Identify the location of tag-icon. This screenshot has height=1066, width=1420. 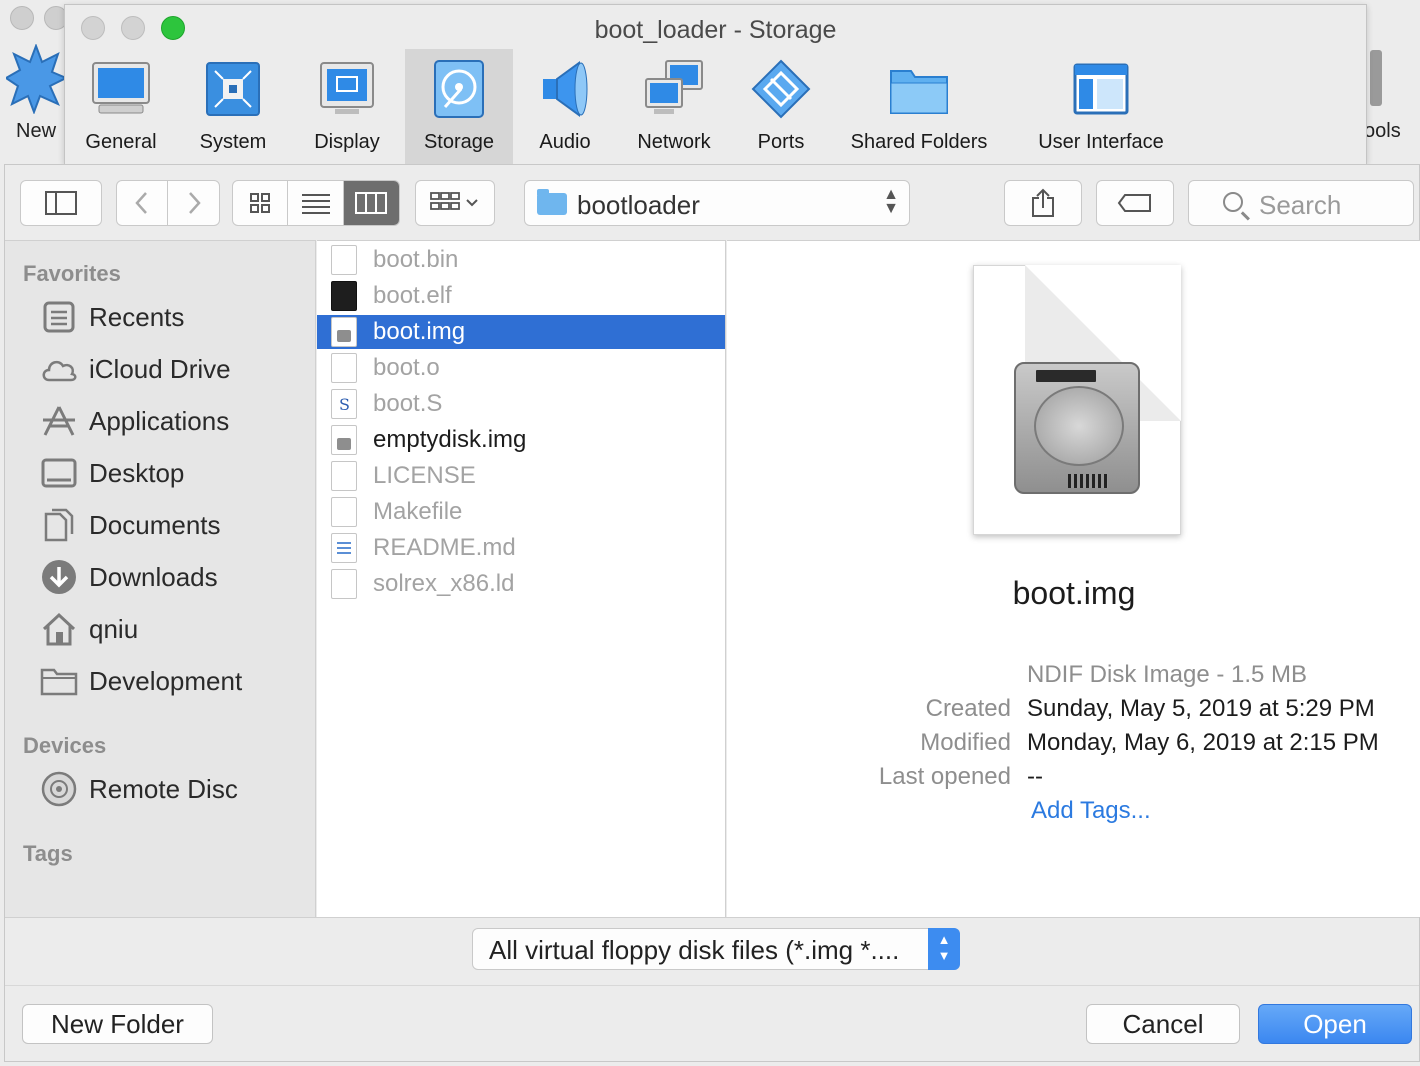
(1134, 203).